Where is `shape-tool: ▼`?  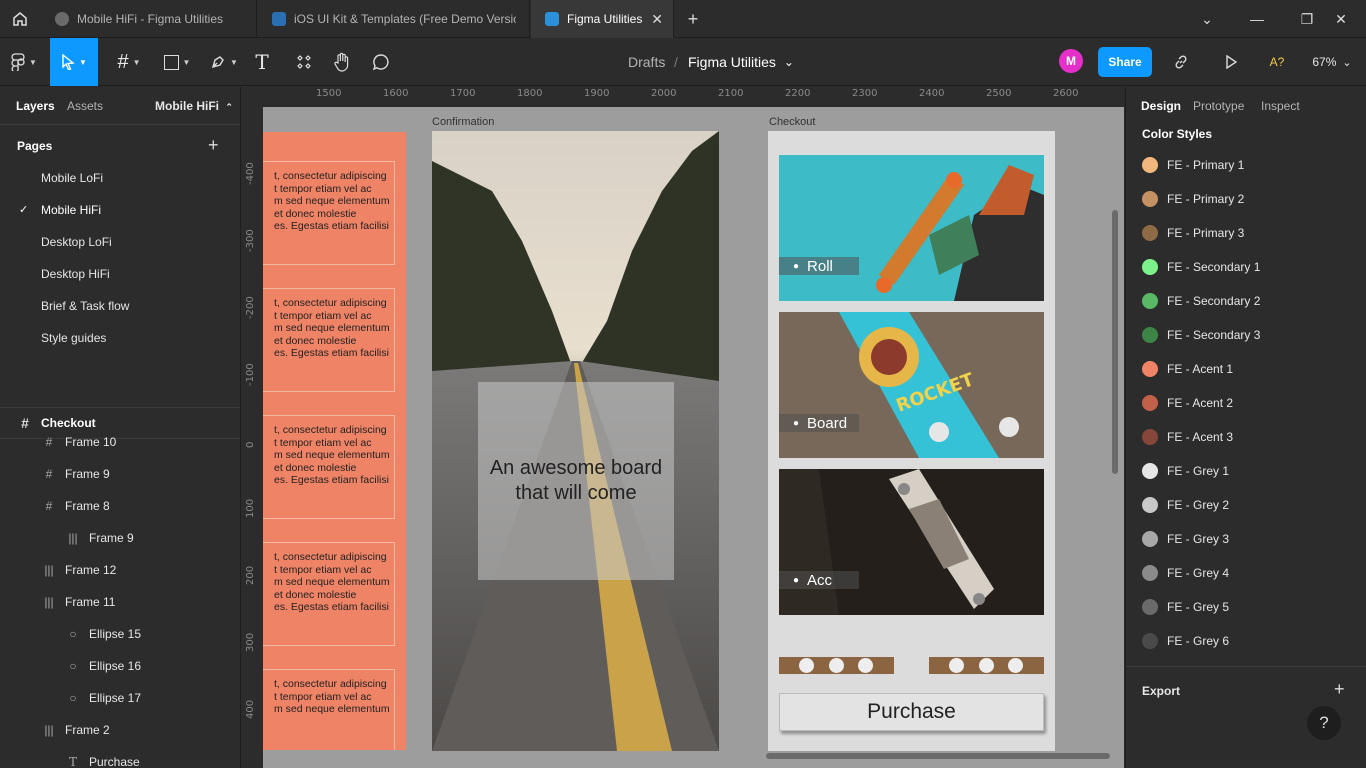 shape-tool: ▼ is located at coordinates (177, 62).